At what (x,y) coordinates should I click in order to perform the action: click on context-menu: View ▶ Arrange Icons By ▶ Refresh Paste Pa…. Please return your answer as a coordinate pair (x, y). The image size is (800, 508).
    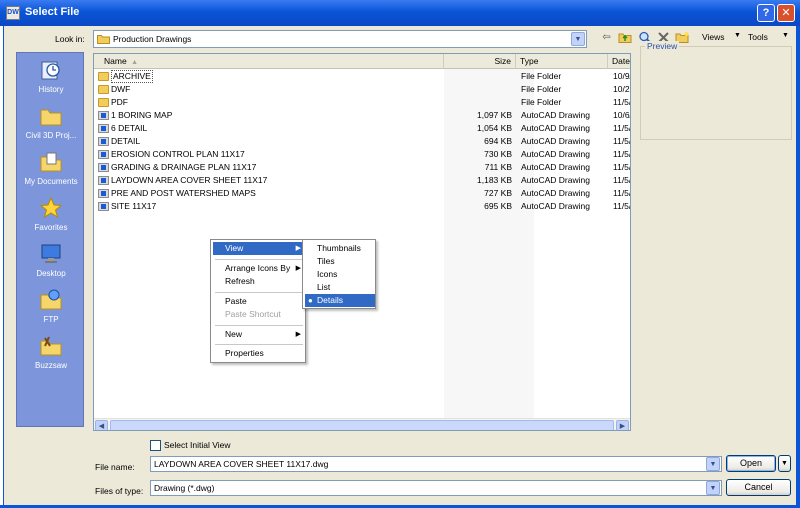
    Looking at the image, I should click on (258, 301).